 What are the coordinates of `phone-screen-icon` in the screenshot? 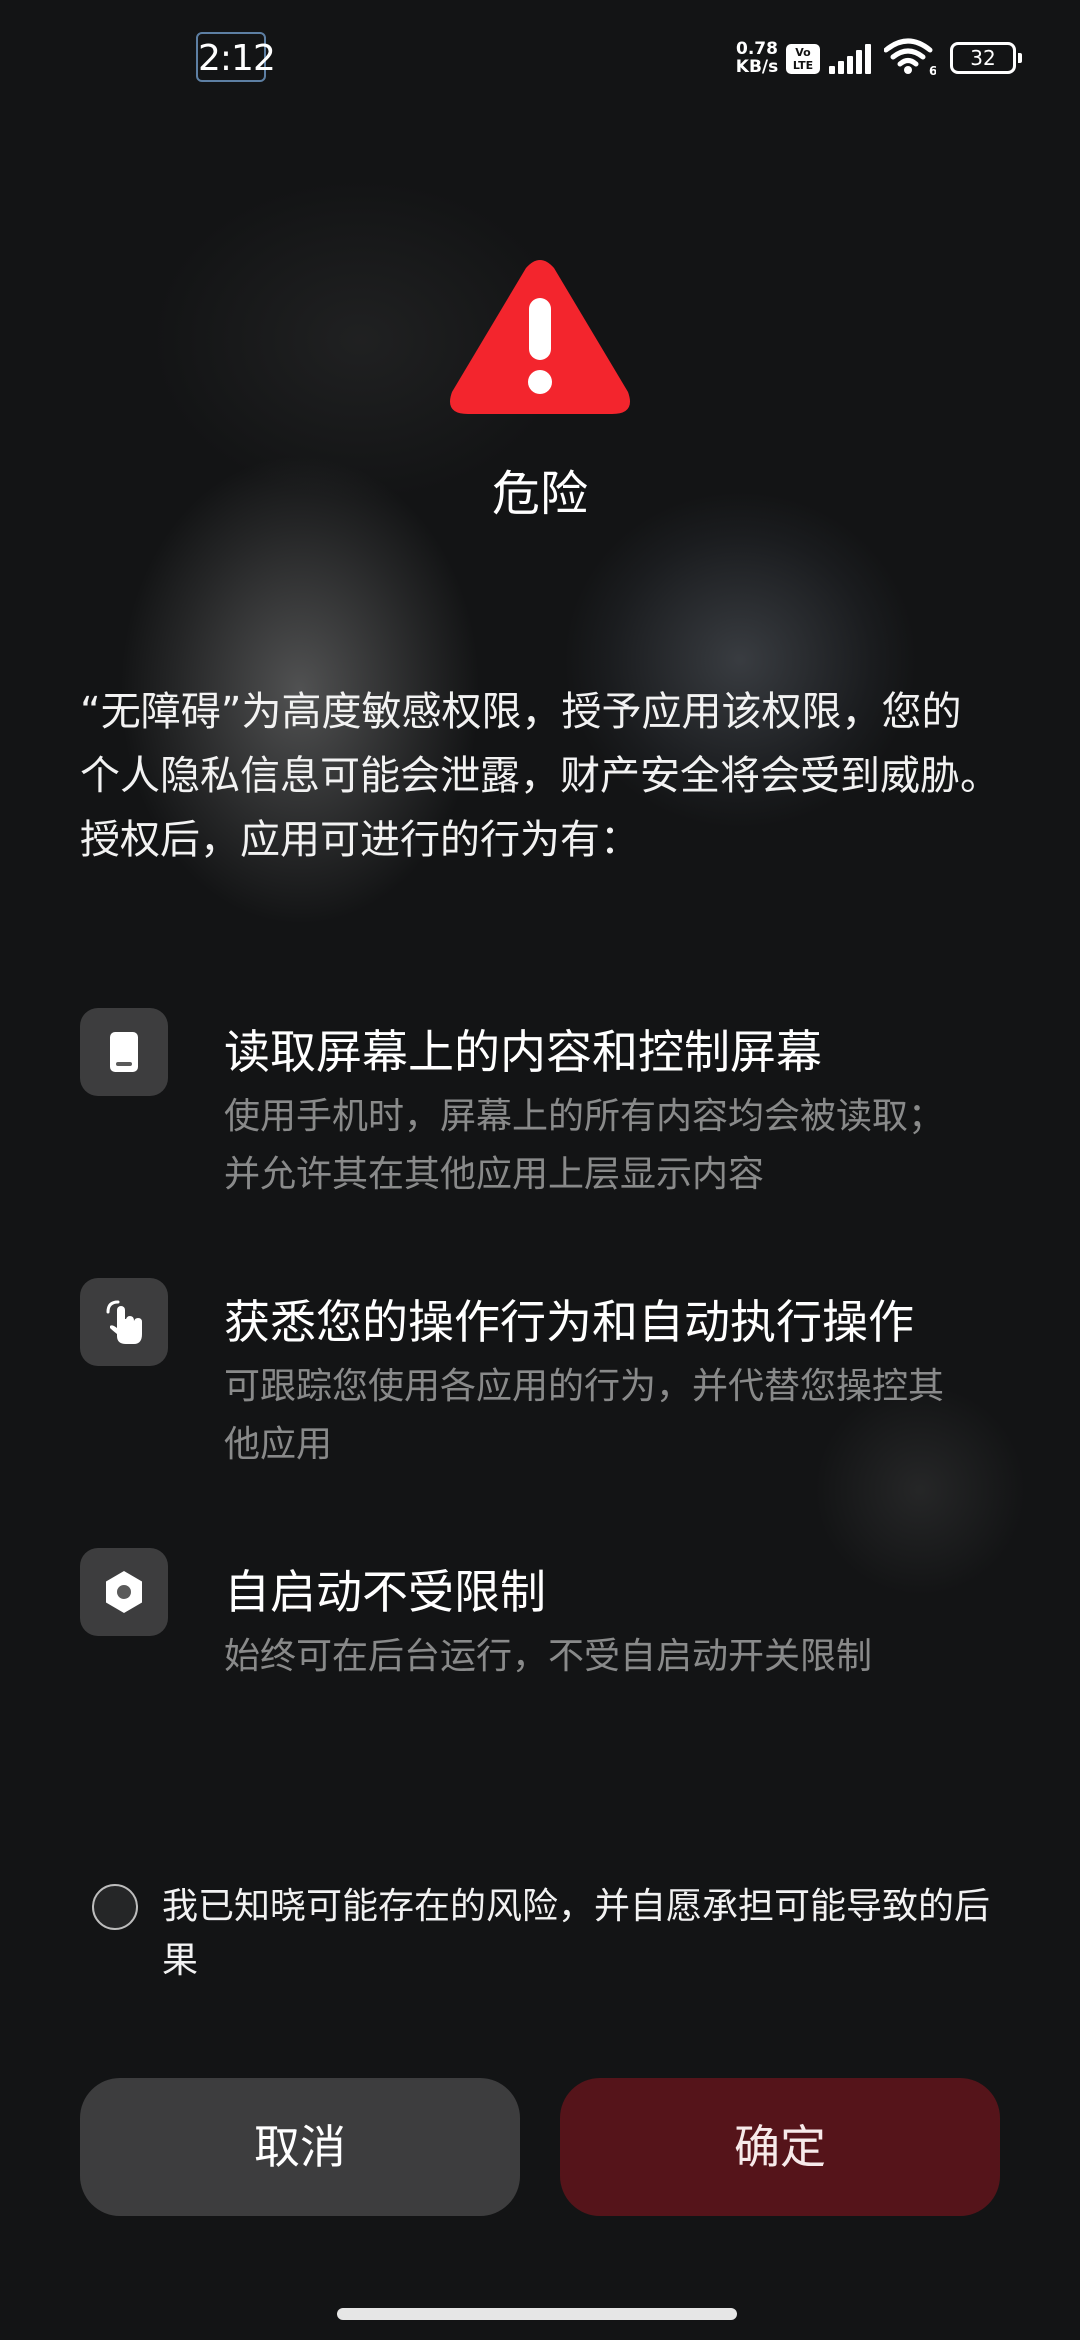 It's located at (124, 1052).